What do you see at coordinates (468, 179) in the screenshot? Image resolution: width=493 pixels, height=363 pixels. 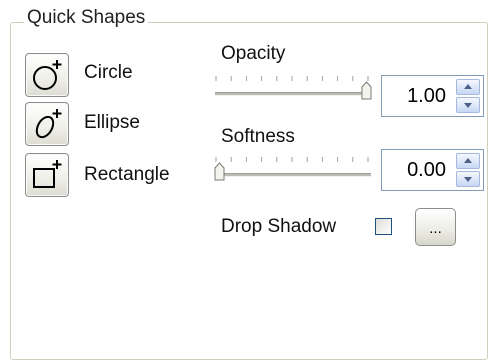 I see `softness-decrement-button` at bounding box center [468, 179].